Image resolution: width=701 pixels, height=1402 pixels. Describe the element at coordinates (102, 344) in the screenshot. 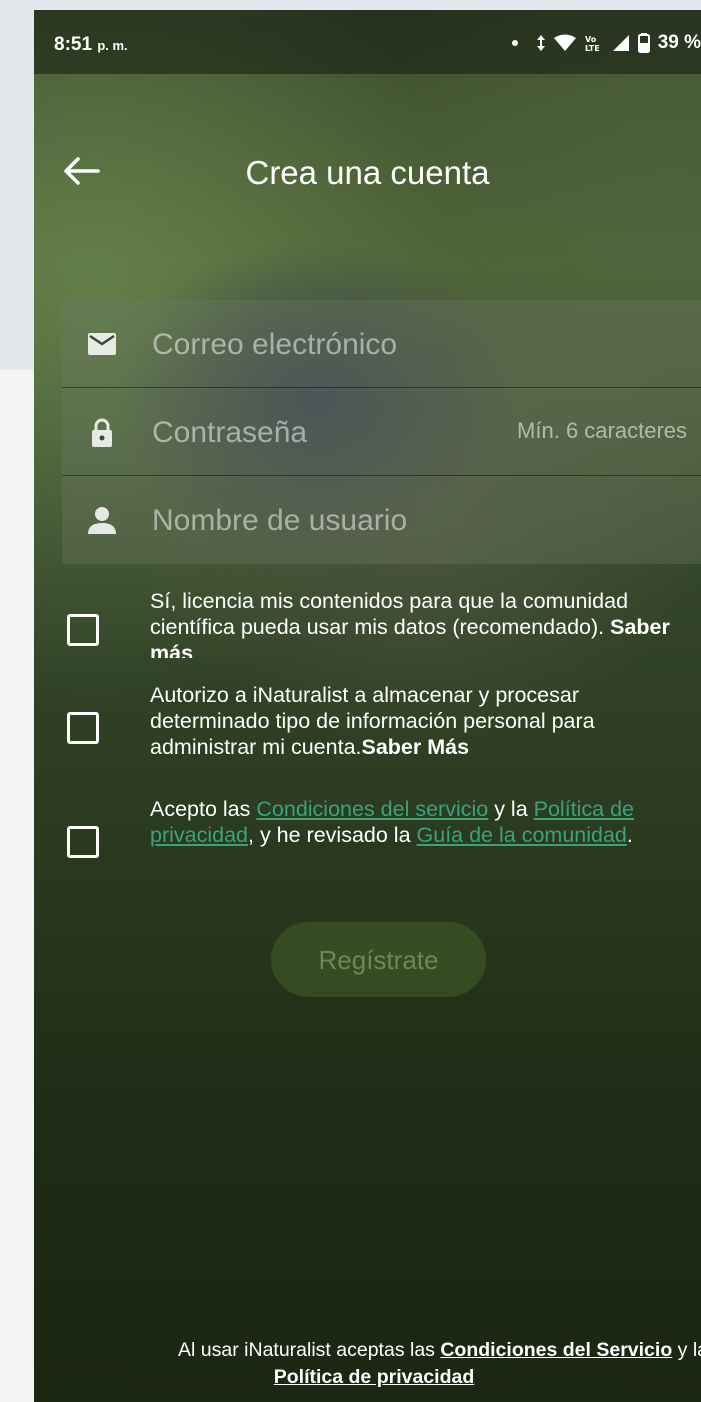

I see `mail-icon` at that location.